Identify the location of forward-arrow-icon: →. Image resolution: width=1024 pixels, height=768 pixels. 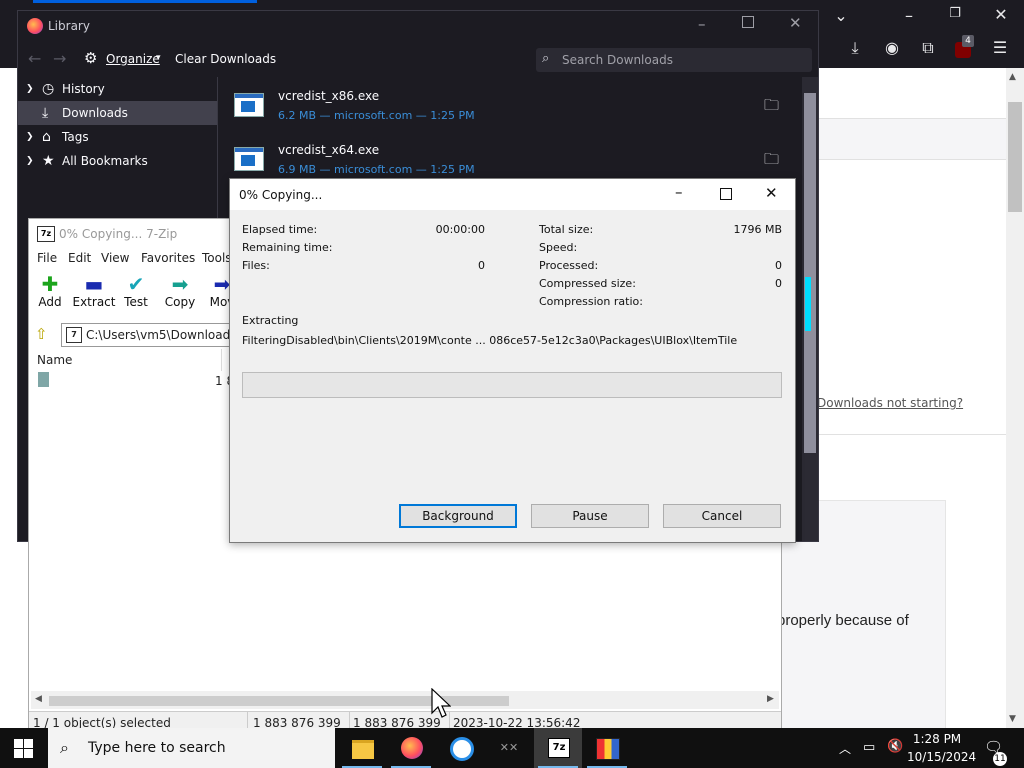
(59, 58).